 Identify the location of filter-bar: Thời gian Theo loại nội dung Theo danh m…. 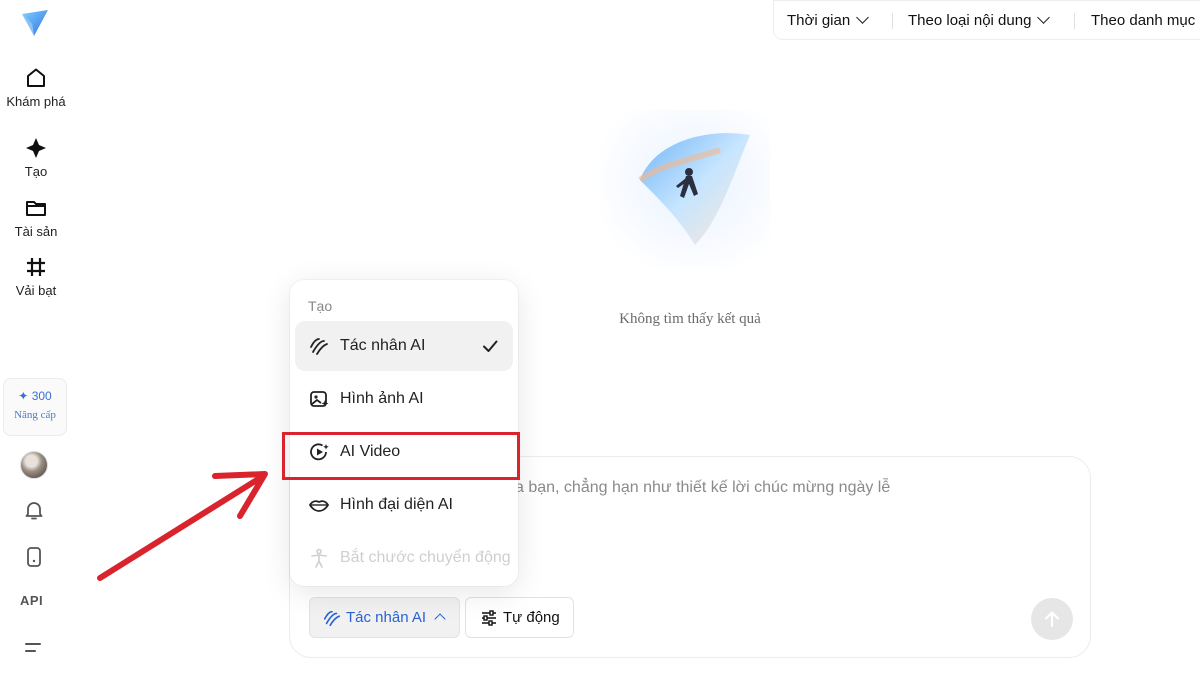
(986, 20).